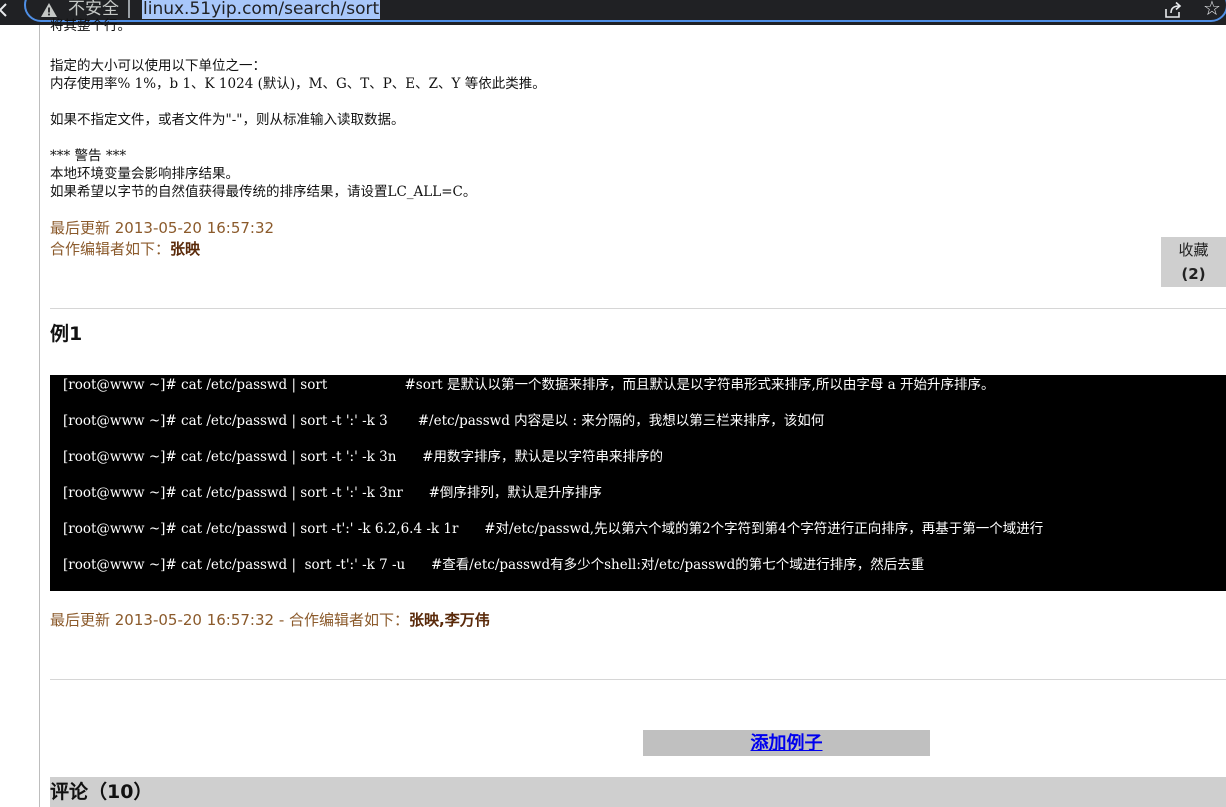  Describe the element at coordinates (90, 26) in the screenshot. I see `clipped-text-line: 将其整个行。` at that location.